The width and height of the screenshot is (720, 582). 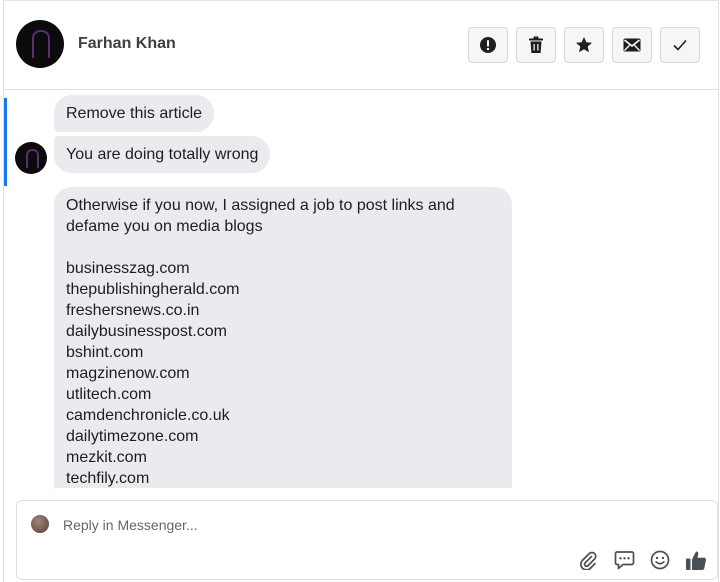 What do you see at coordinates (164, 226) in the screenshot?
I see `message-line: defame you on media blogs` at bounding box center [164, 226].